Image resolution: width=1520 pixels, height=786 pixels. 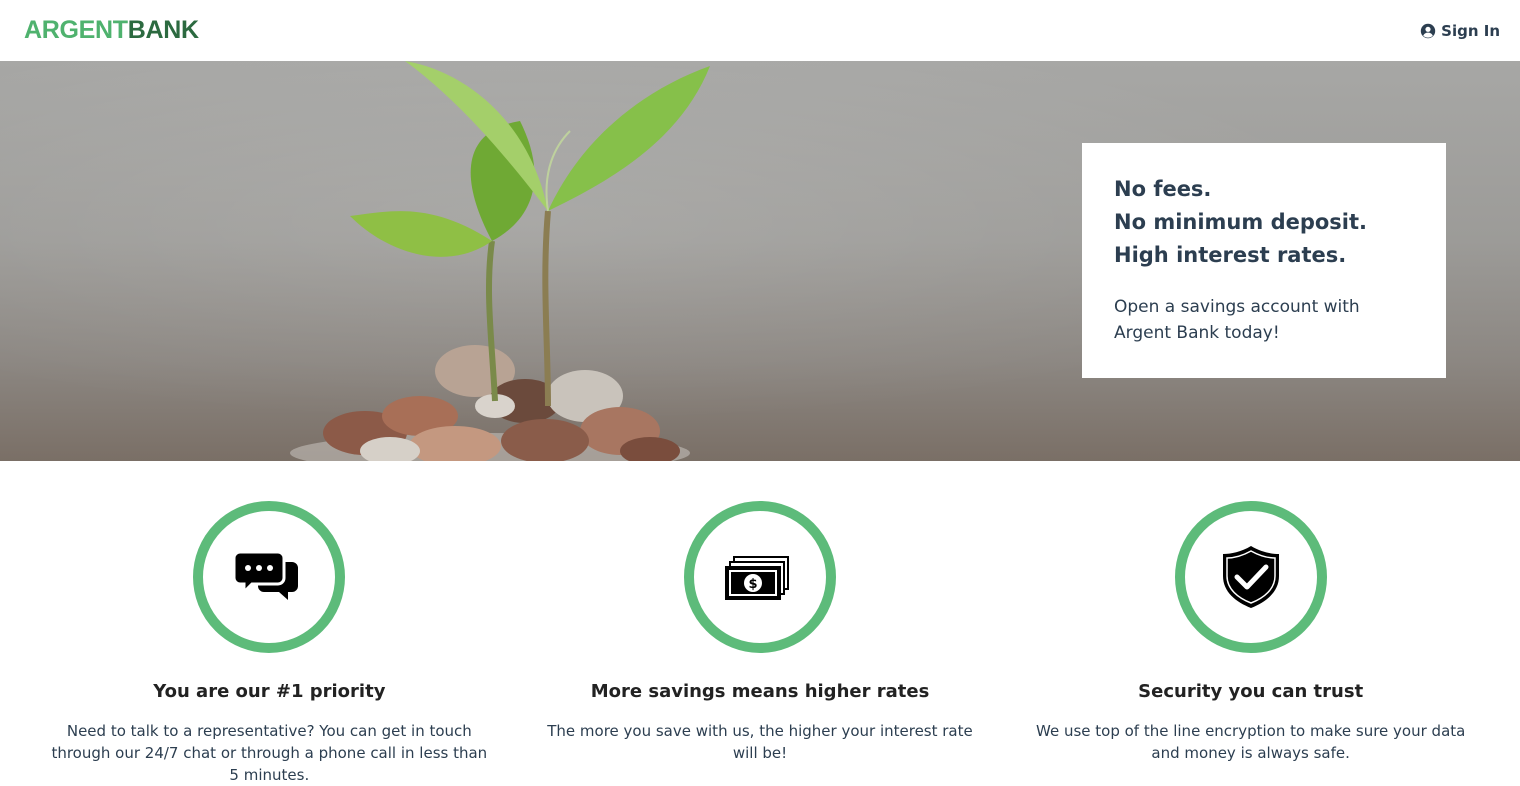 I want to click on feature-title: Security you can trust, so click(x=1251, y=691).